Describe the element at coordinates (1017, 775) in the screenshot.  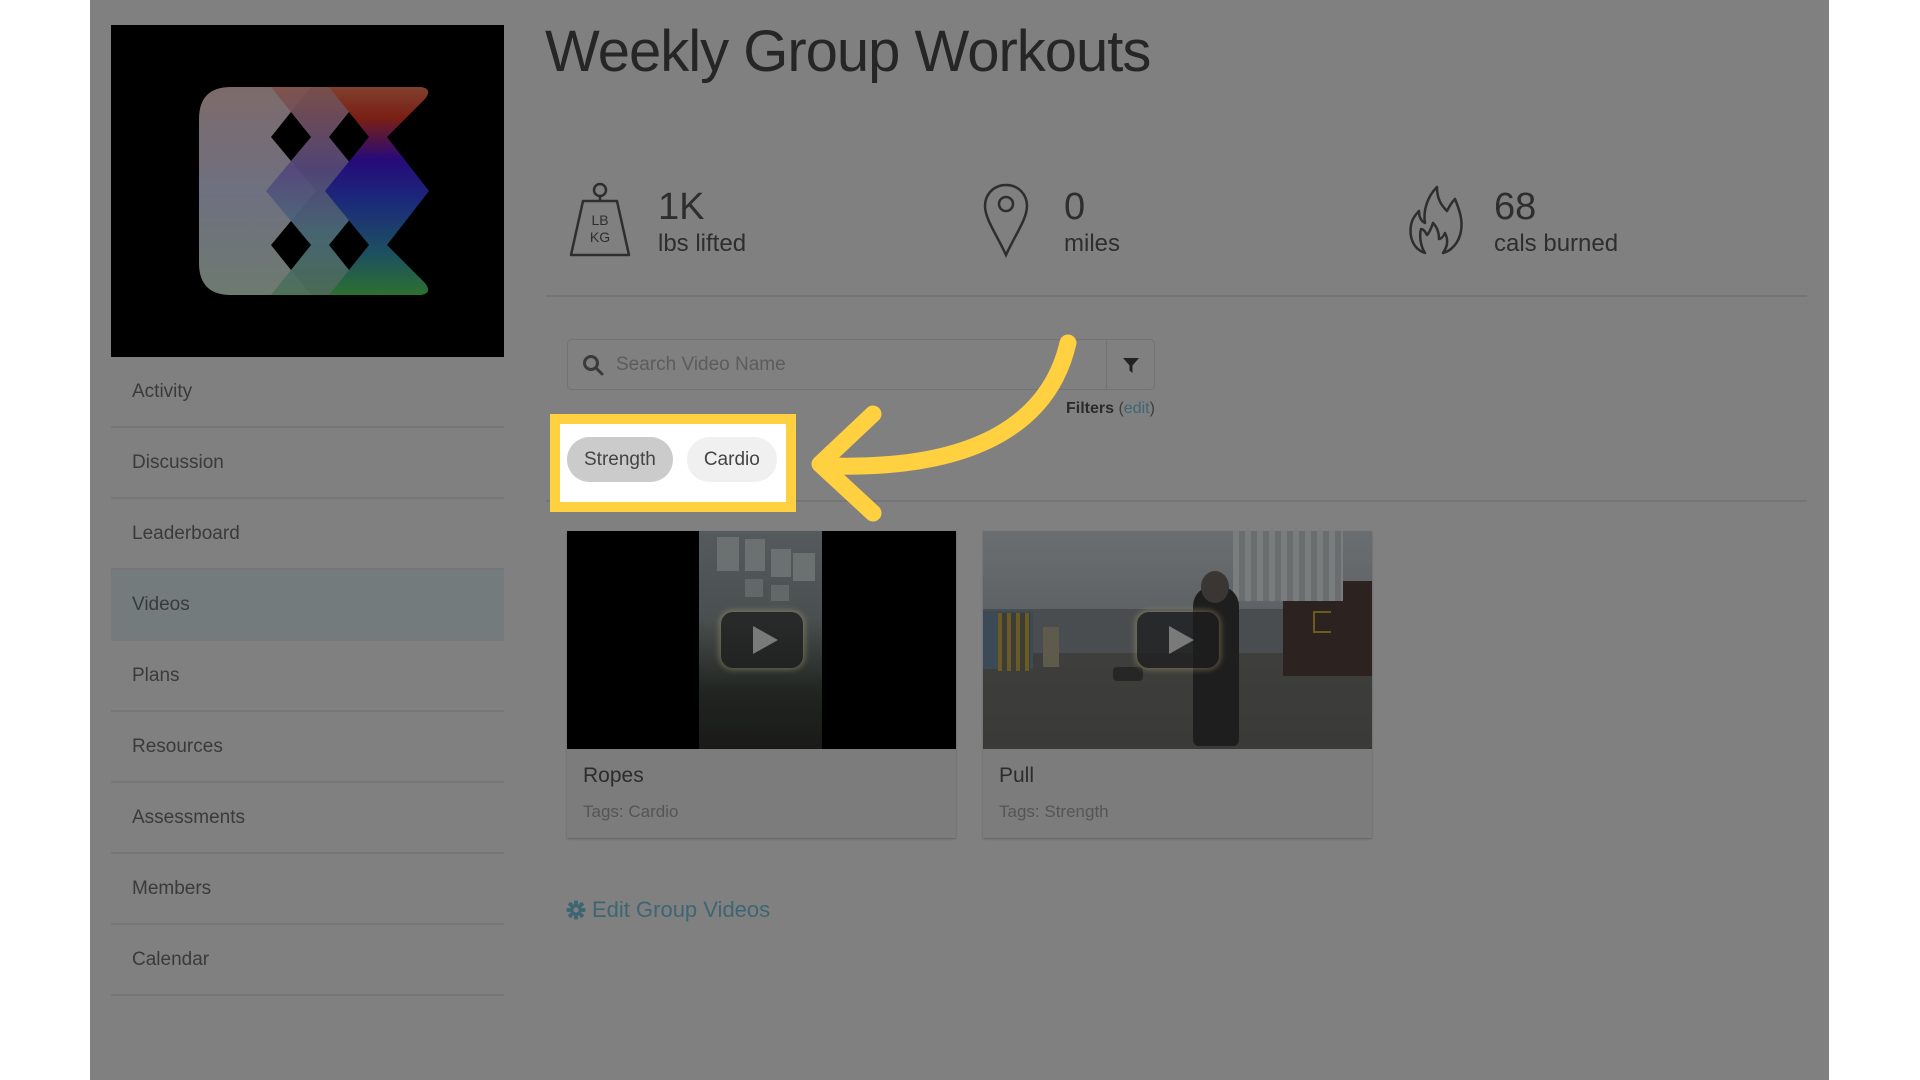
I see `video-title: Pull` at that location.